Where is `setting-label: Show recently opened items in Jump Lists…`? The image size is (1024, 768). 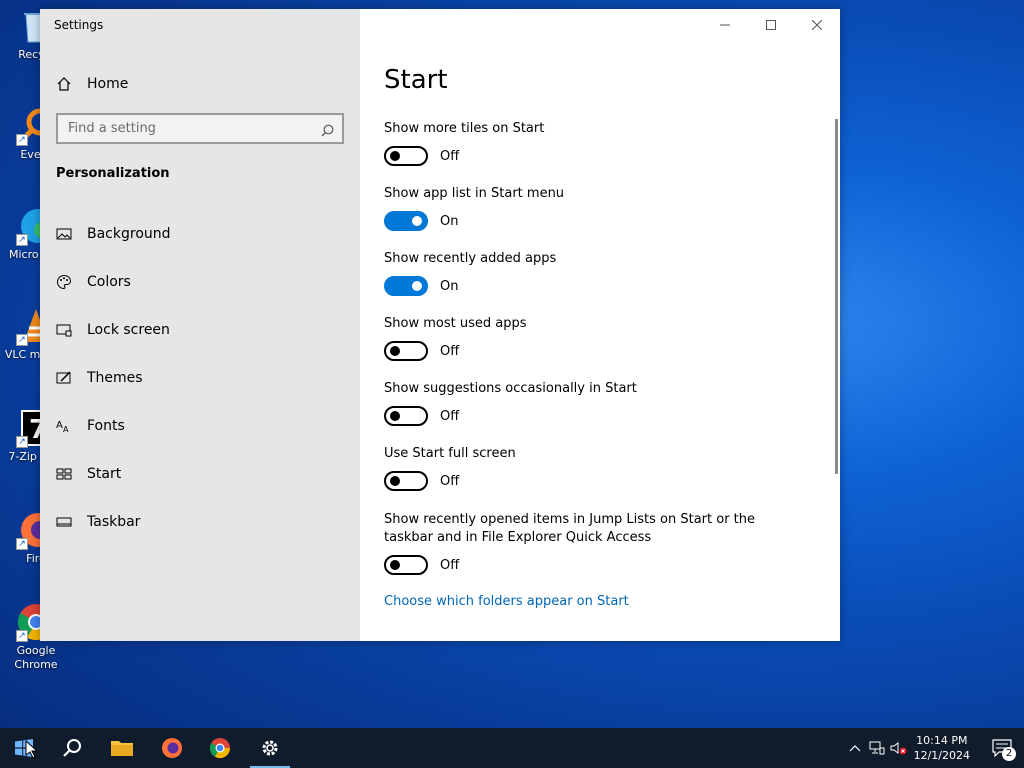
setting-label: Show recently opened items in Jump Lists… is located at coordinates (570, 528).